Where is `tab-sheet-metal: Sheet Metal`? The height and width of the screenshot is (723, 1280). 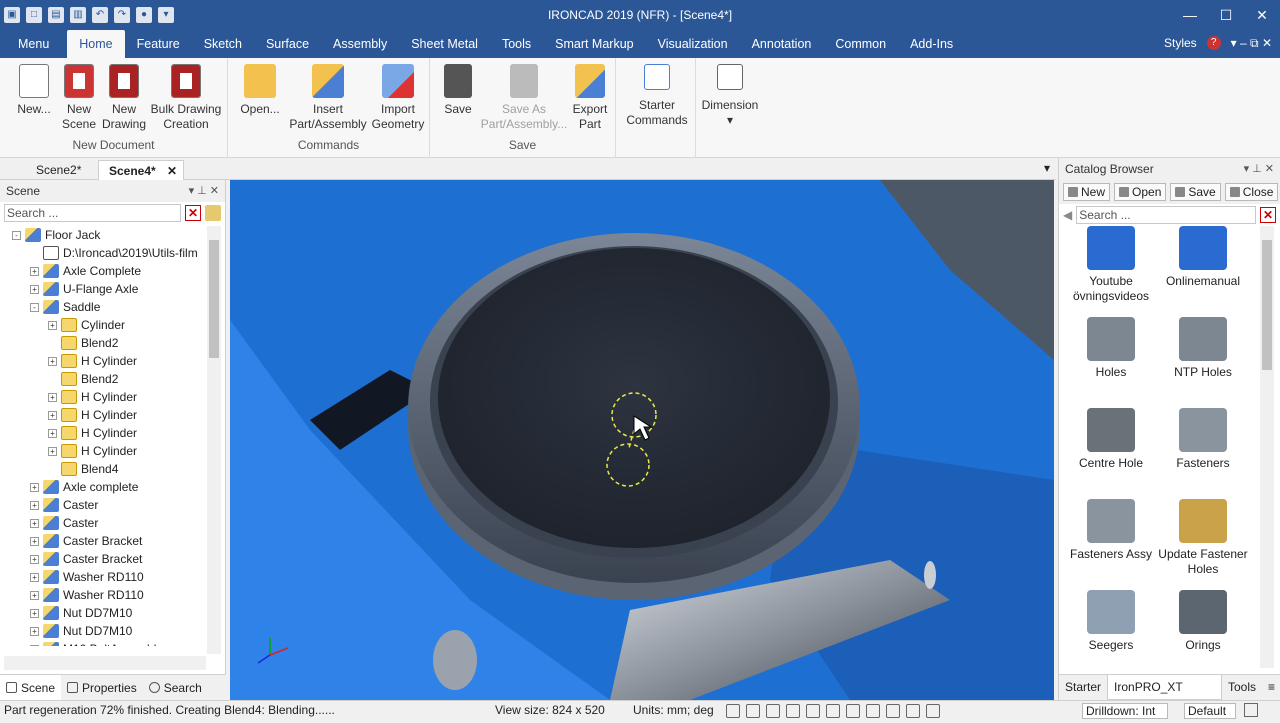
tab-sheet-metal: Sheet Metal is located at coordinates (444, 44).